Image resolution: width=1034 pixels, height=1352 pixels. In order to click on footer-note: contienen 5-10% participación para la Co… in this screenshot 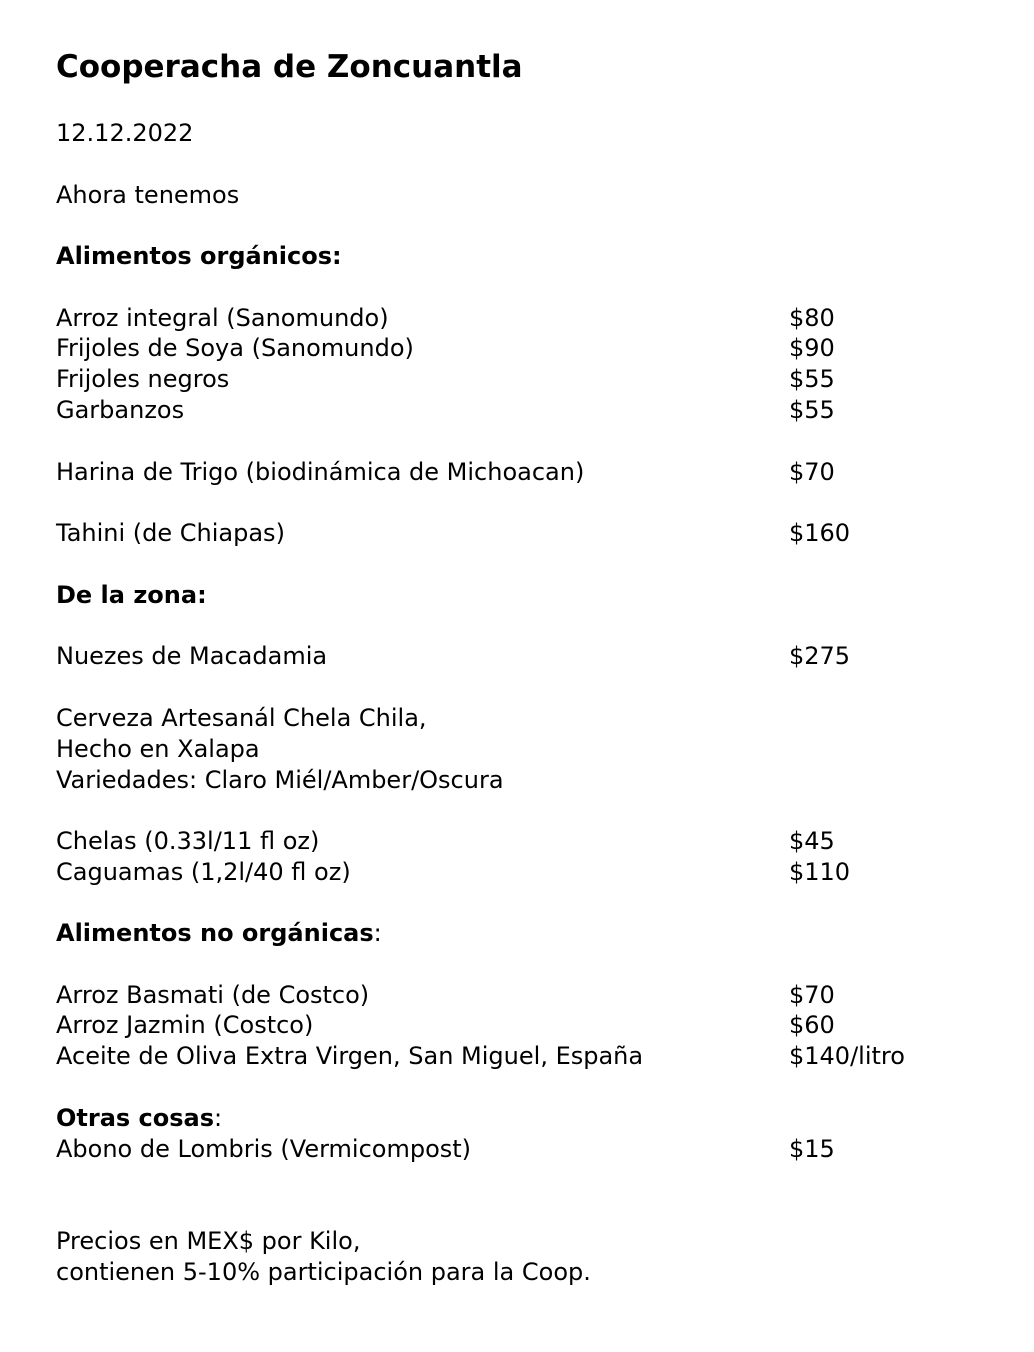, I will do `click(323, 1272)`.